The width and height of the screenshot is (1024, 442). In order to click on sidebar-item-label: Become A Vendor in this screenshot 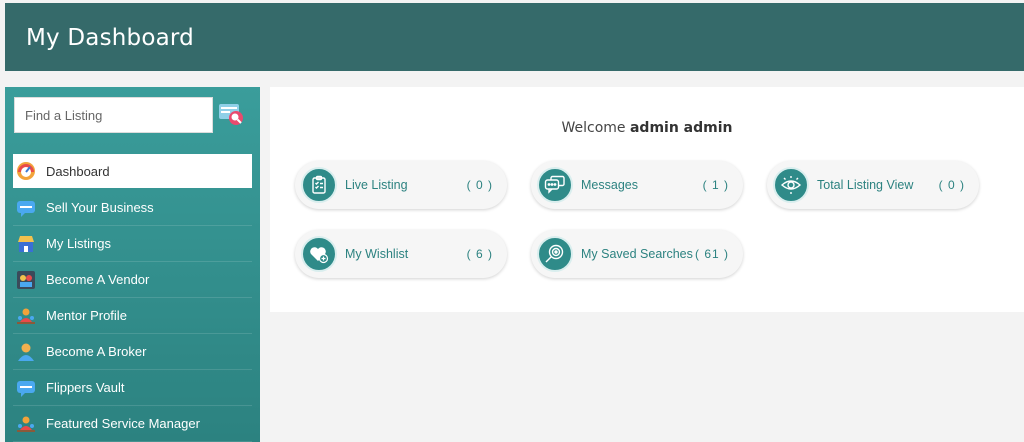, I will do `click(98, 279)`.